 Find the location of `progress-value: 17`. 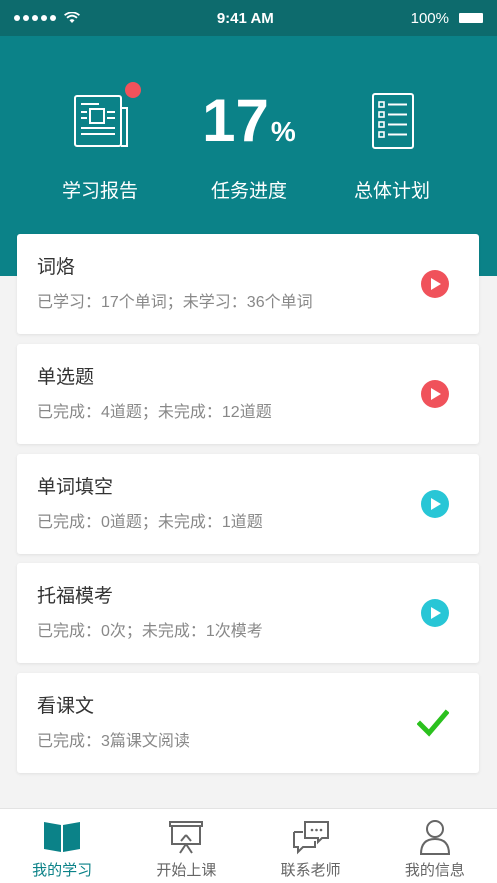

progress-value: 17 is located at coordinates (235, 120).